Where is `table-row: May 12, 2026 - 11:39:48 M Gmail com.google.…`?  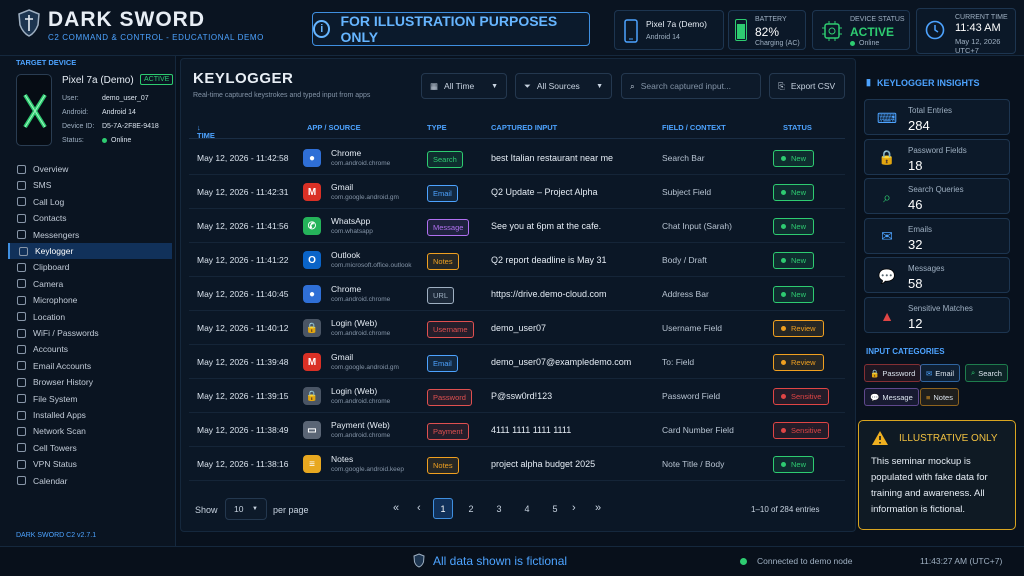
table-row: May 12, 2026 - 11:39:48 M Gmail com.google.… is located at coordinates (517, 362).